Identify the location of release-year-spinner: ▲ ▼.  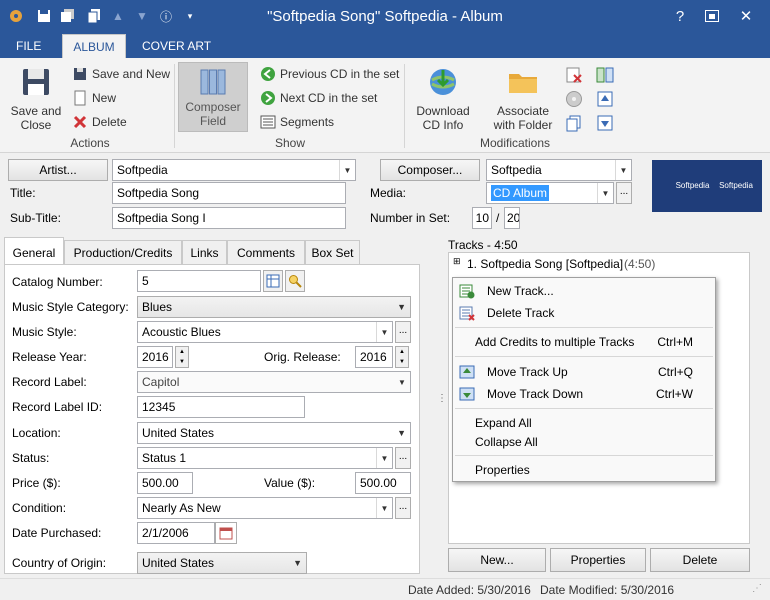
(182, 357).